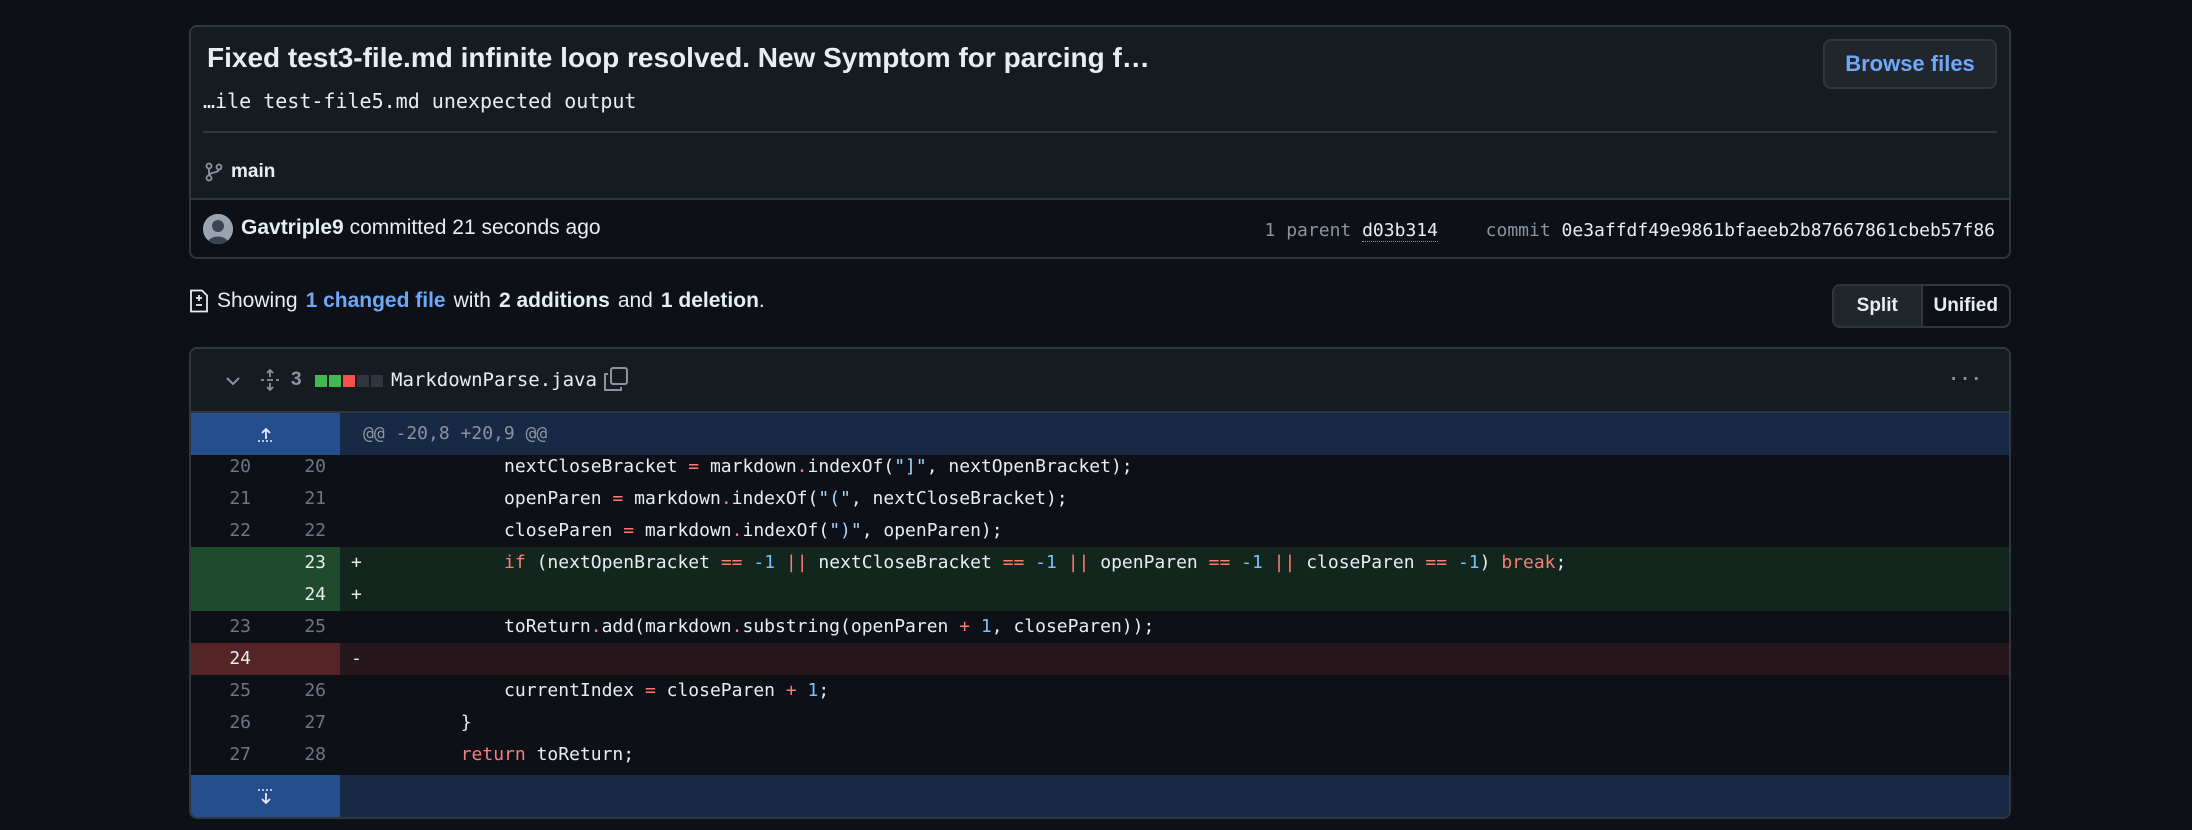 The image size is (2192, 830). Describe the element at coordinates (1966, 306) in the screenshot. I see `unified-view-button: Unified` at that location.